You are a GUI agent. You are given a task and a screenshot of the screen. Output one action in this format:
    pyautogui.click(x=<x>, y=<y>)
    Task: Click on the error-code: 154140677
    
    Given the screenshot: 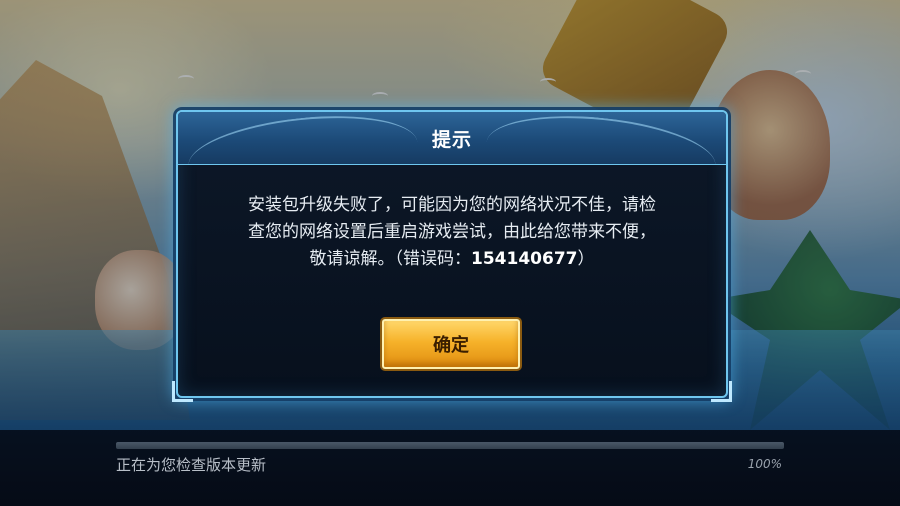 What is the action you would take?
    pyautogui.click(x=524, y=259)
    